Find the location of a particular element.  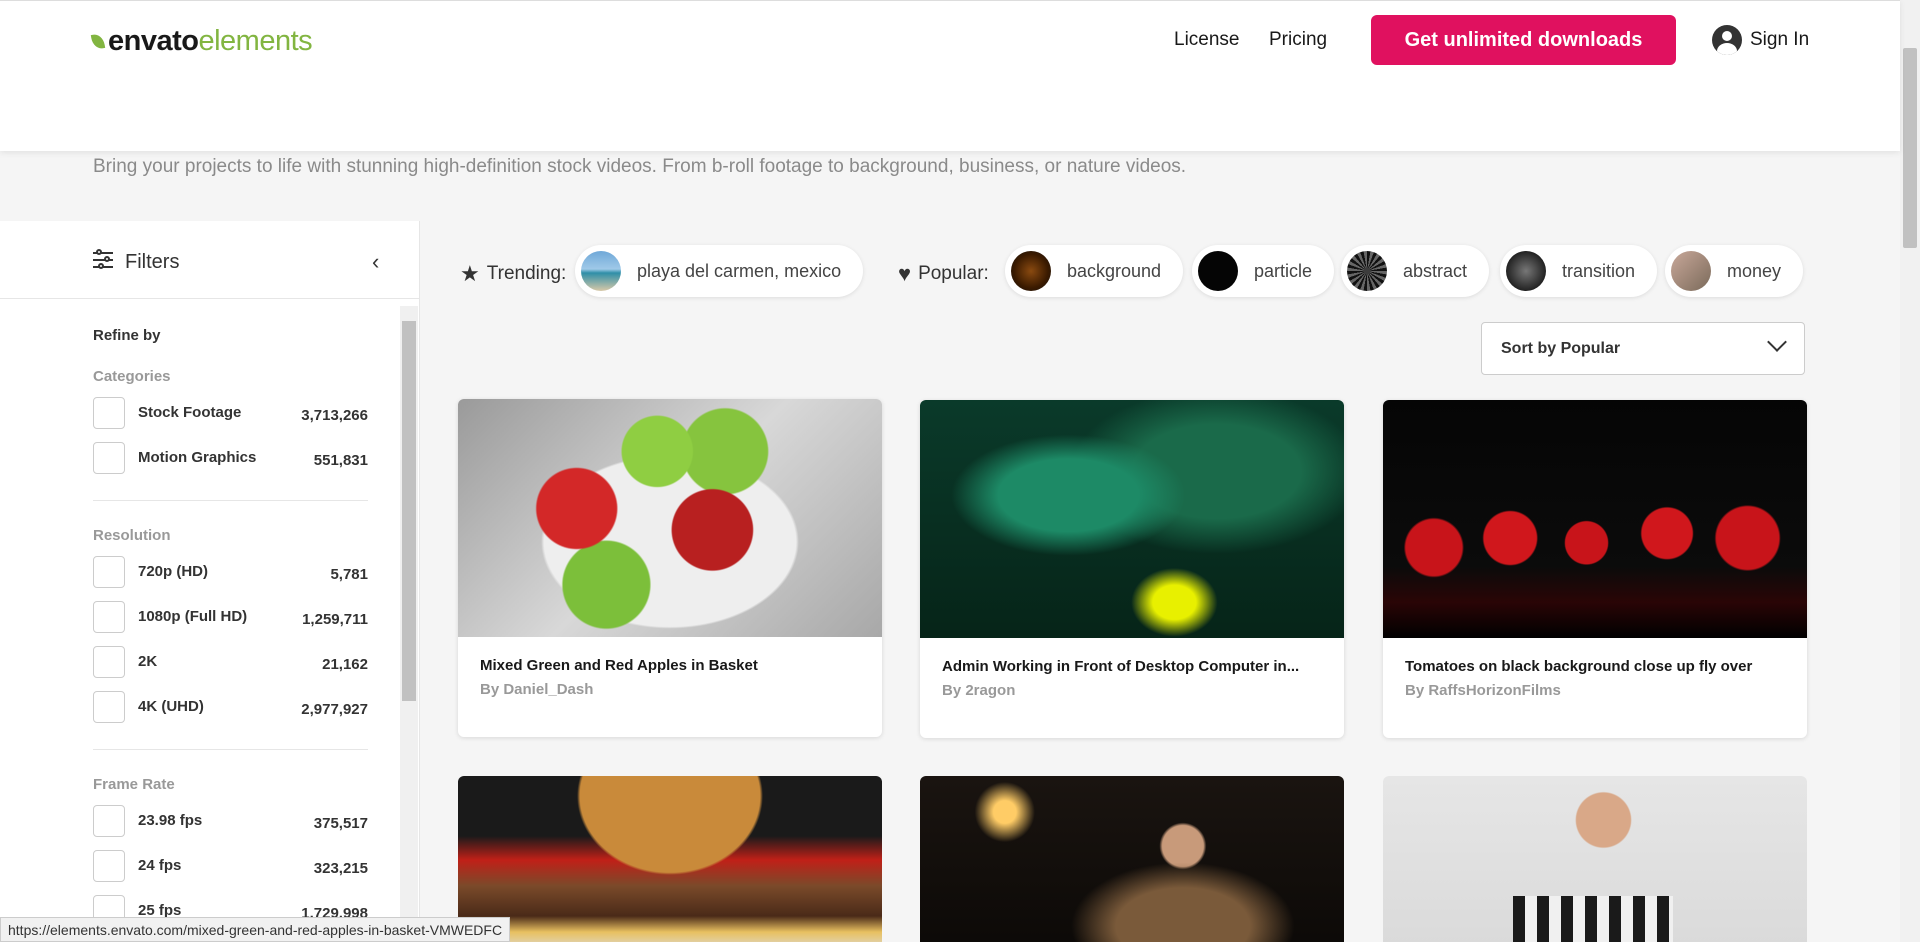

filters-scrollbar is located at coordinates (409, 624).